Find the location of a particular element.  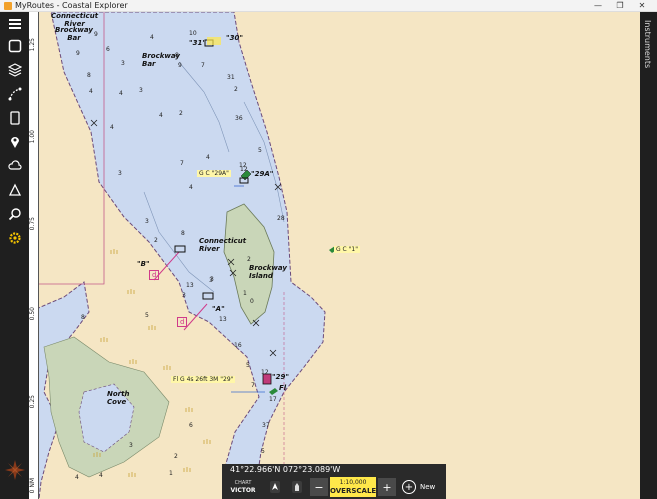

menu-button is located at coordinates (14, 24).